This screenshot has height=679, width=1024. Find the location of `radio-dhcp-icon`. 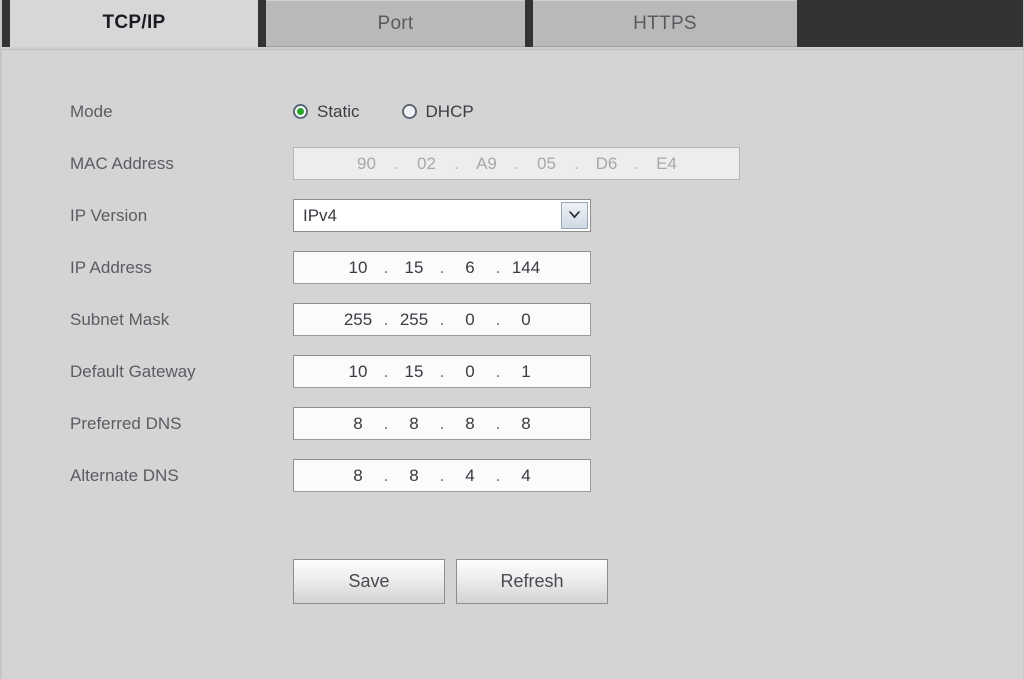

radio-dhcp-icon is located at coordinates (409, 111).